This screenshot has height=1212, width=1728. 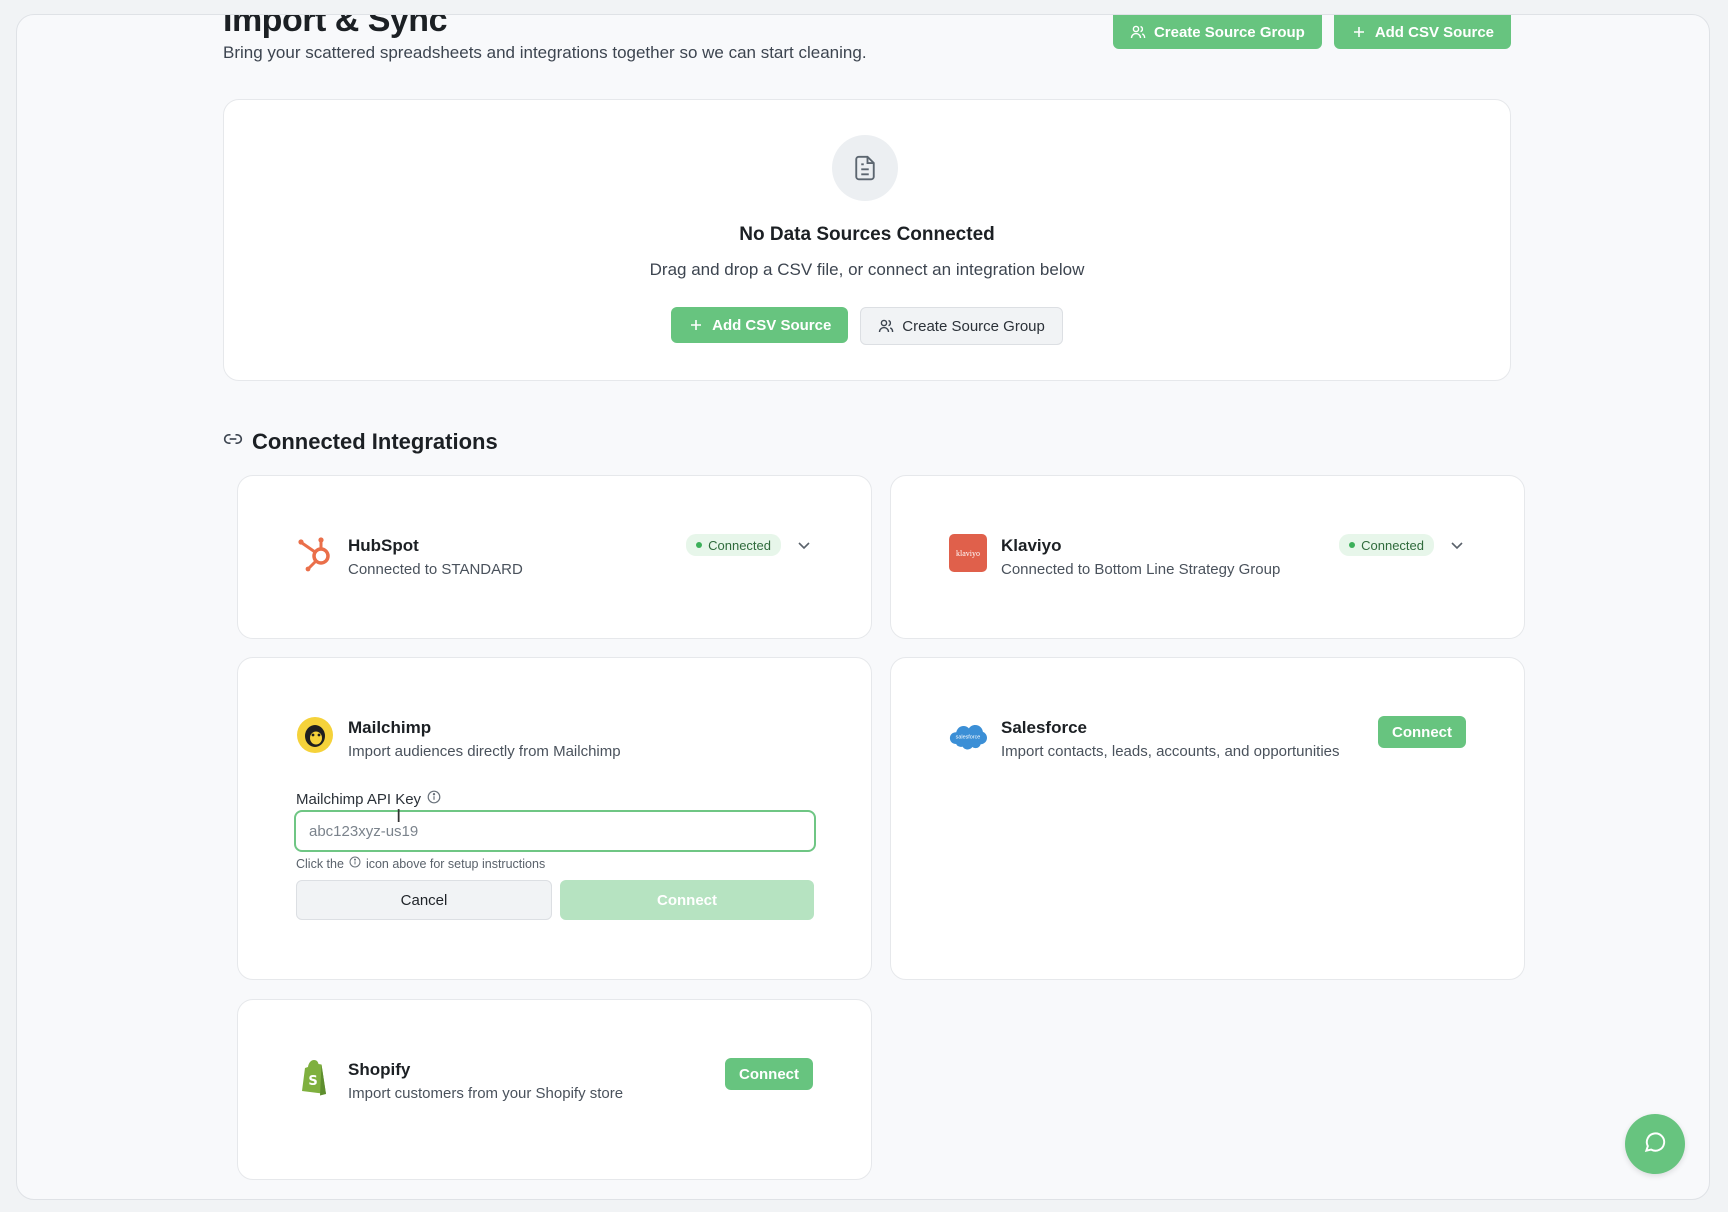 I want to click on shopify-name: Shopify, so click(x=379, y=1069).